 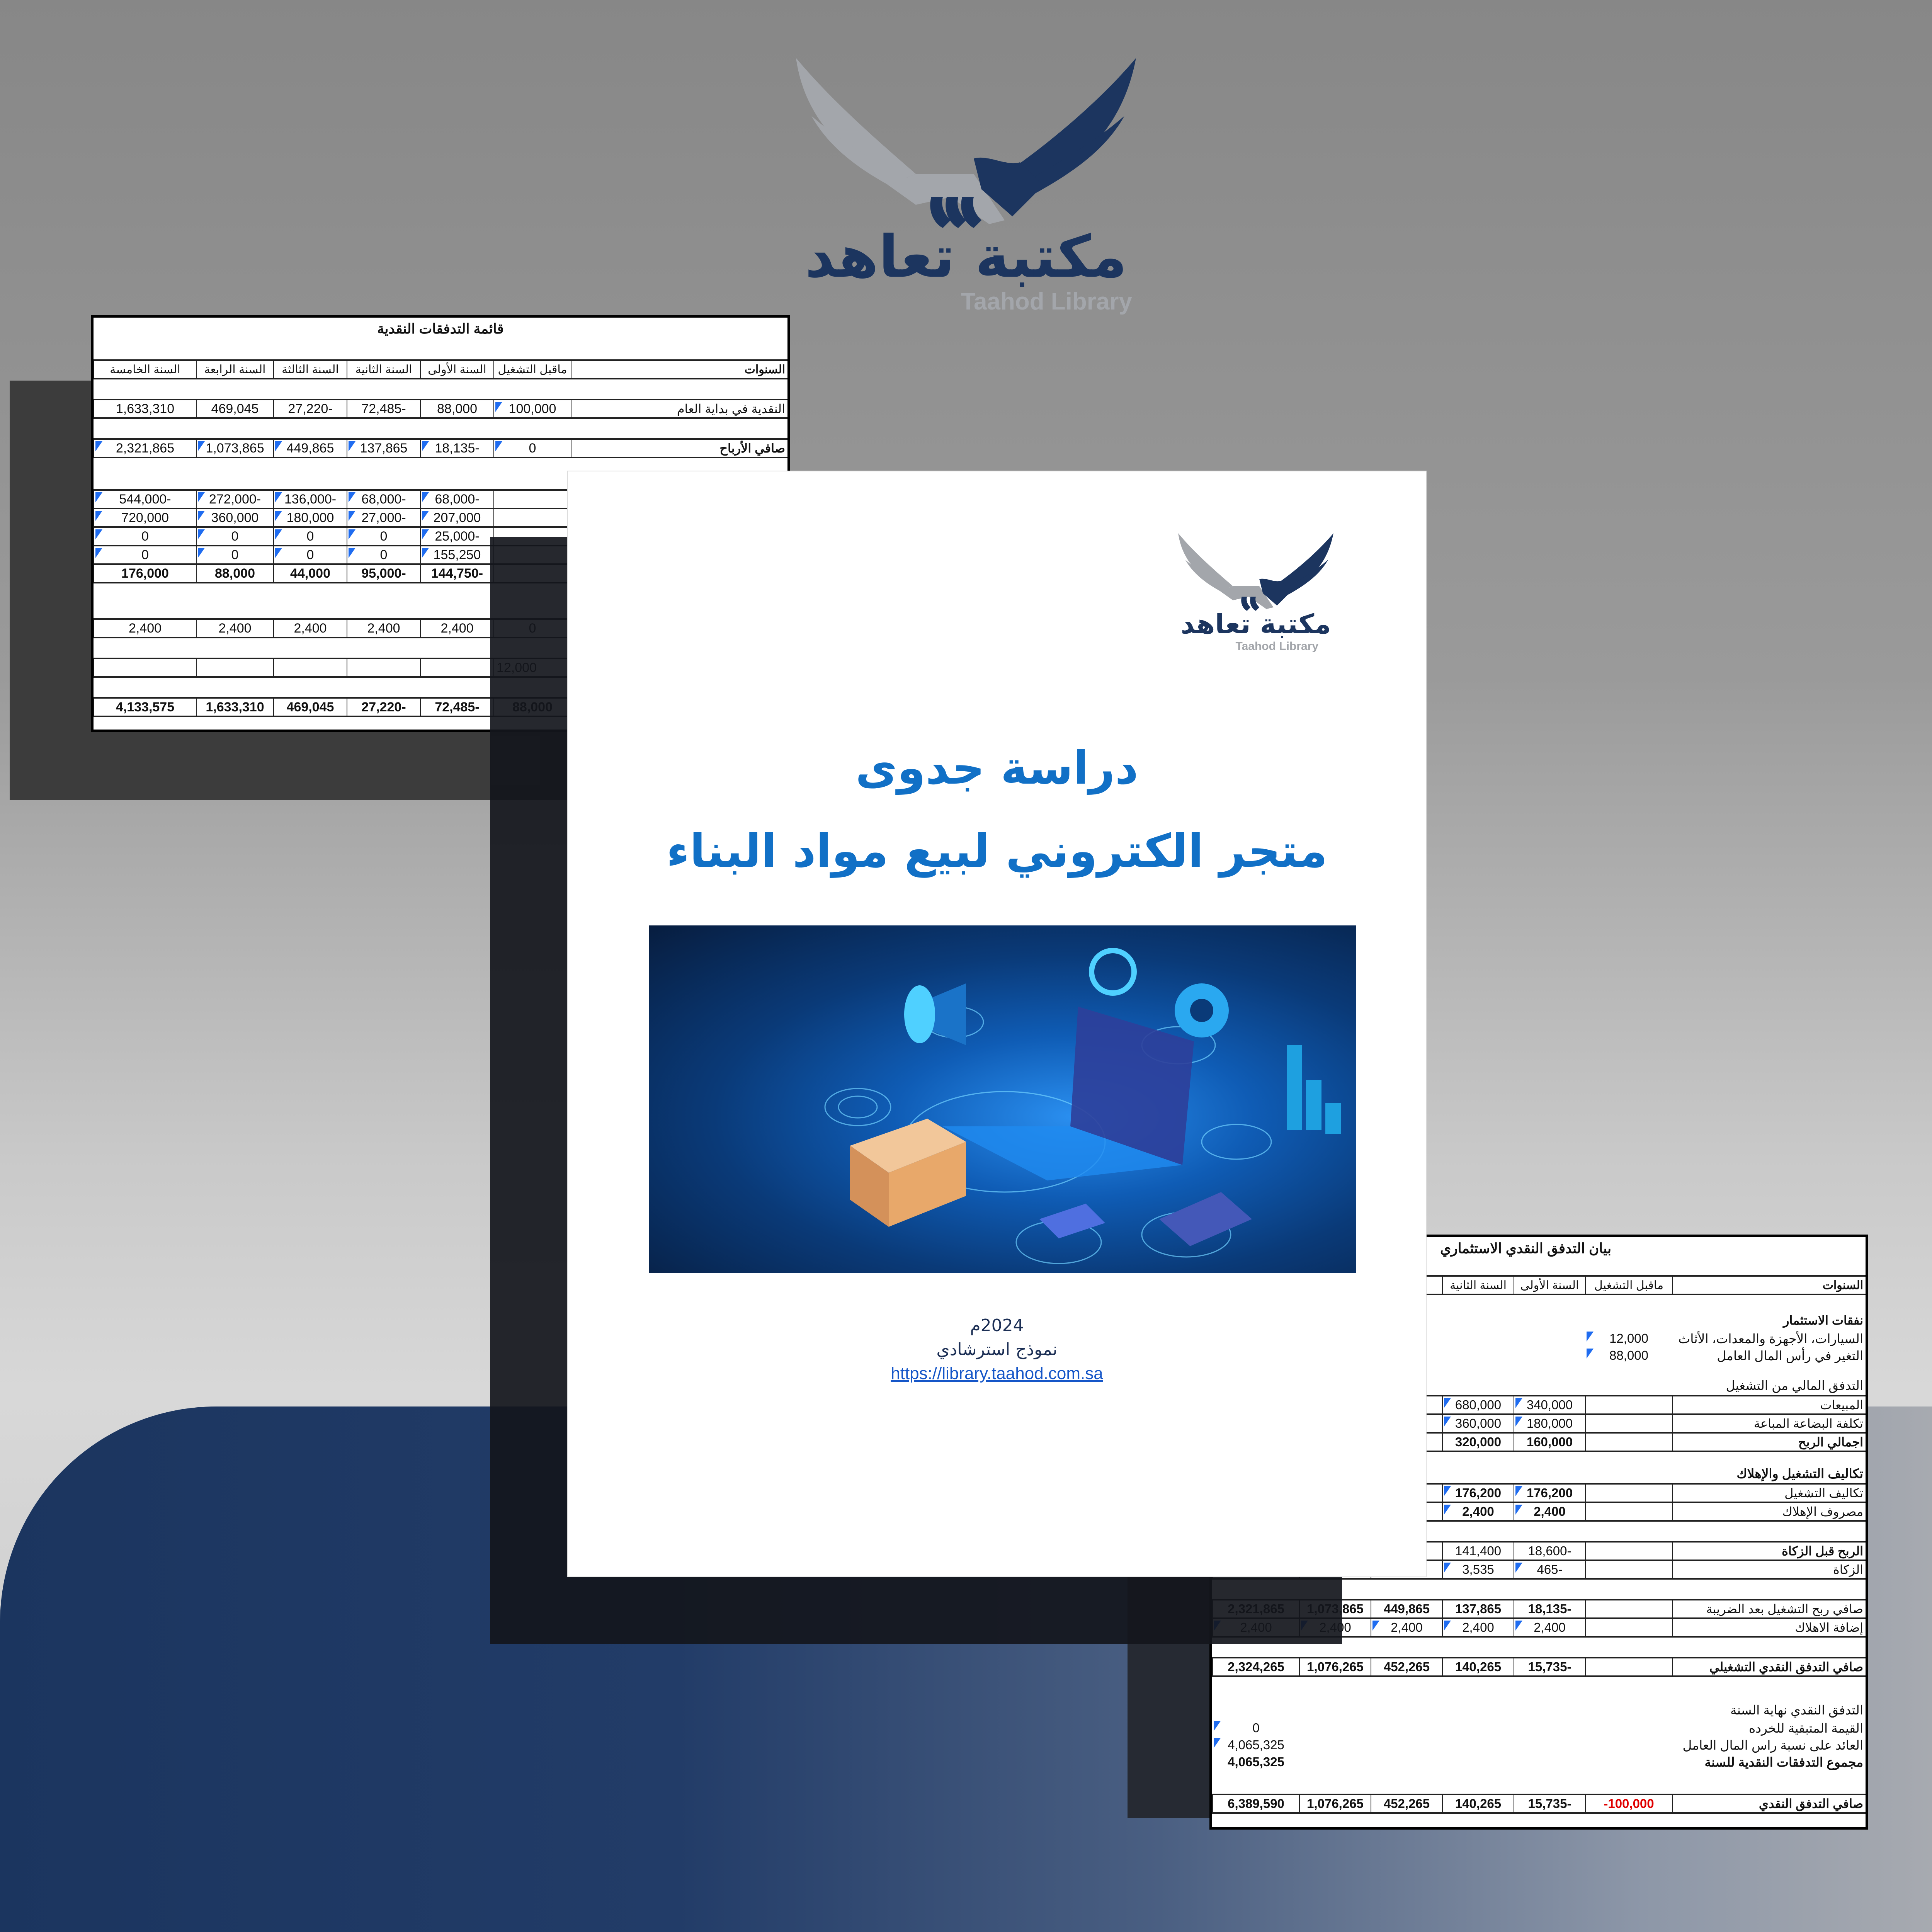 What do you see at coordinates (1769, 1512) in the screenshot?
I see `row-label: مصروف الإهلاك` at bounding box center [1769, 1512].